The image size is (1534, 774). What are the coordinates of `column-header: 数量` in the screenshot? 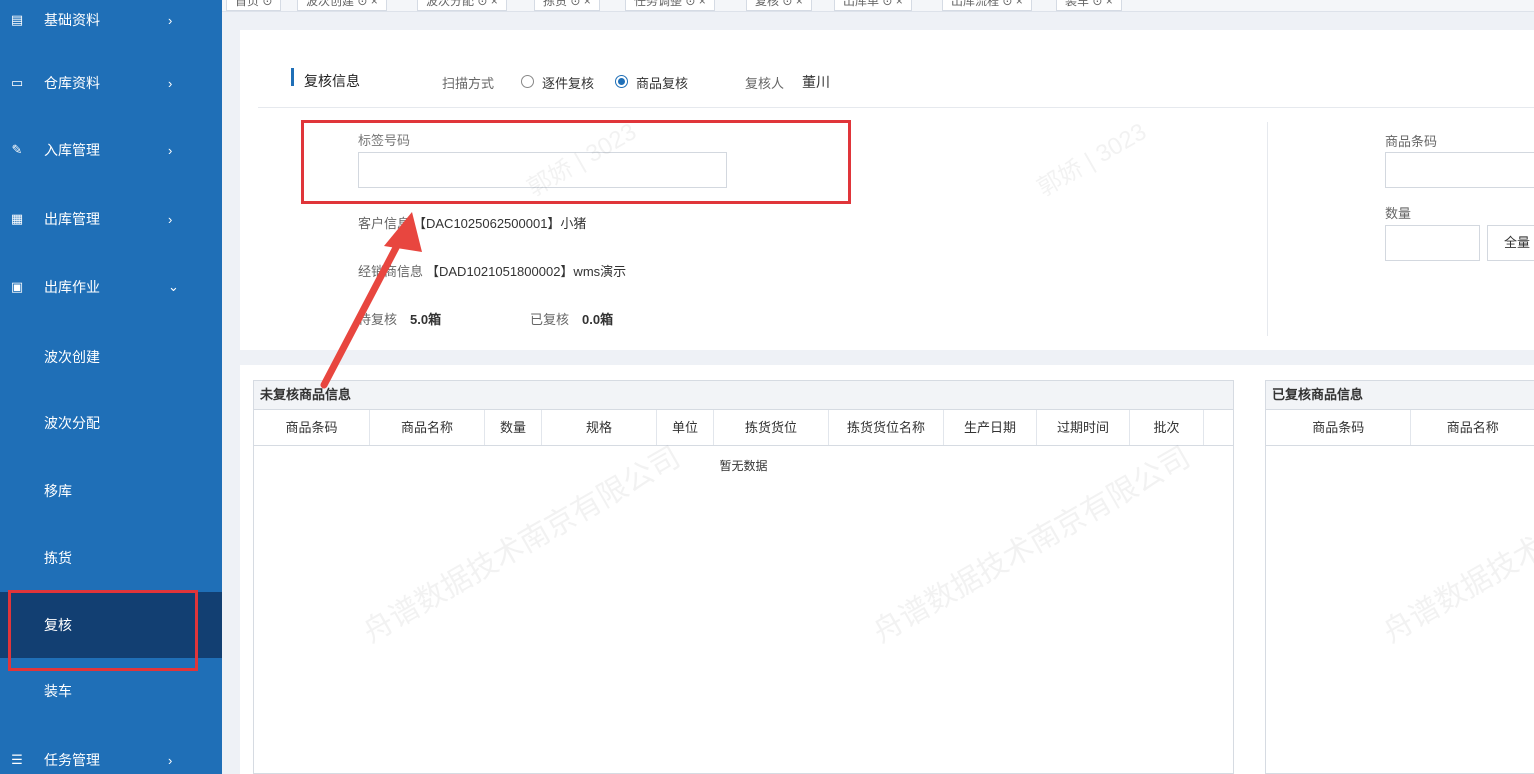 It's located at (513, 427).